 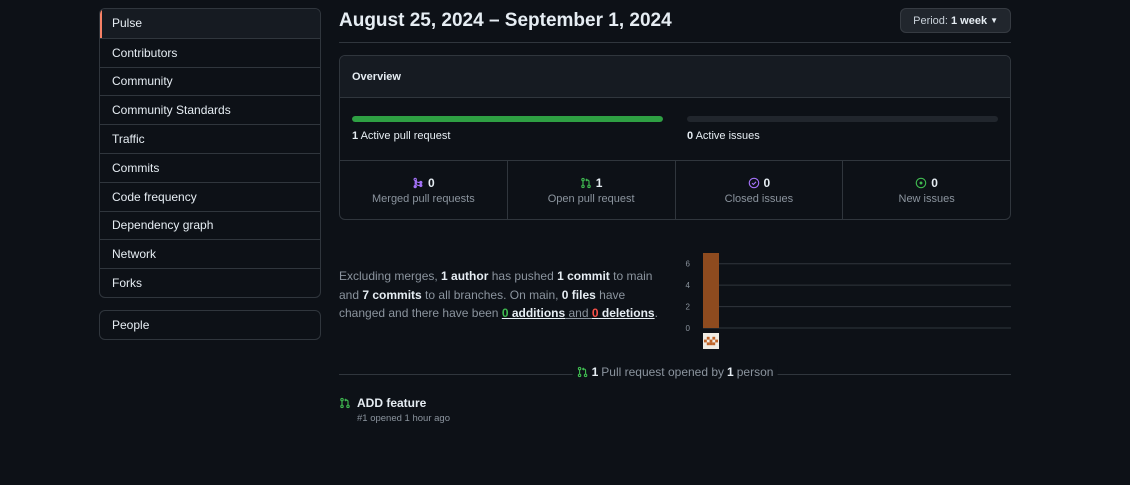 I want to click on sidebar-item-label: Community Standards, so click(x=171, y=110).